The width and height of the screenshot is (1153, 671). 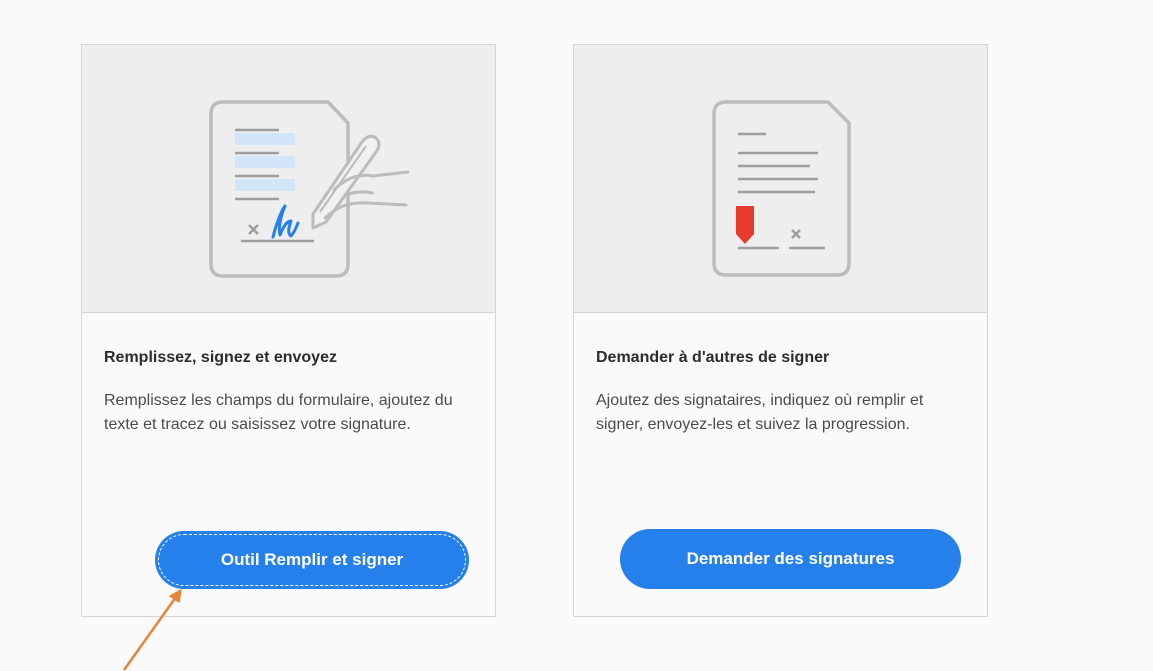 What do you see at coordinates (309, 189) in the screenshot?
I see `fill-and-sign-document-icon` at bounding box center [309, 189].